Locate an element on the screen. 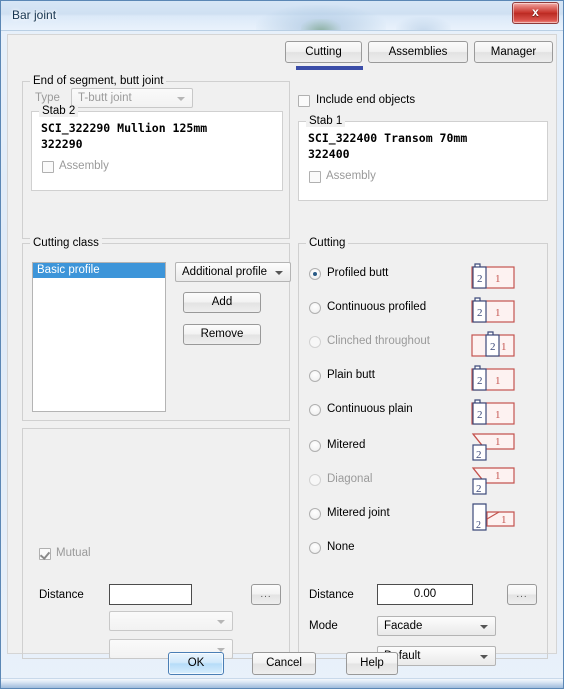 The height and width of the screenshot is (690, 564). joint-clinched-throughout-icon: 2 1 is located at coordinates (493, 344).